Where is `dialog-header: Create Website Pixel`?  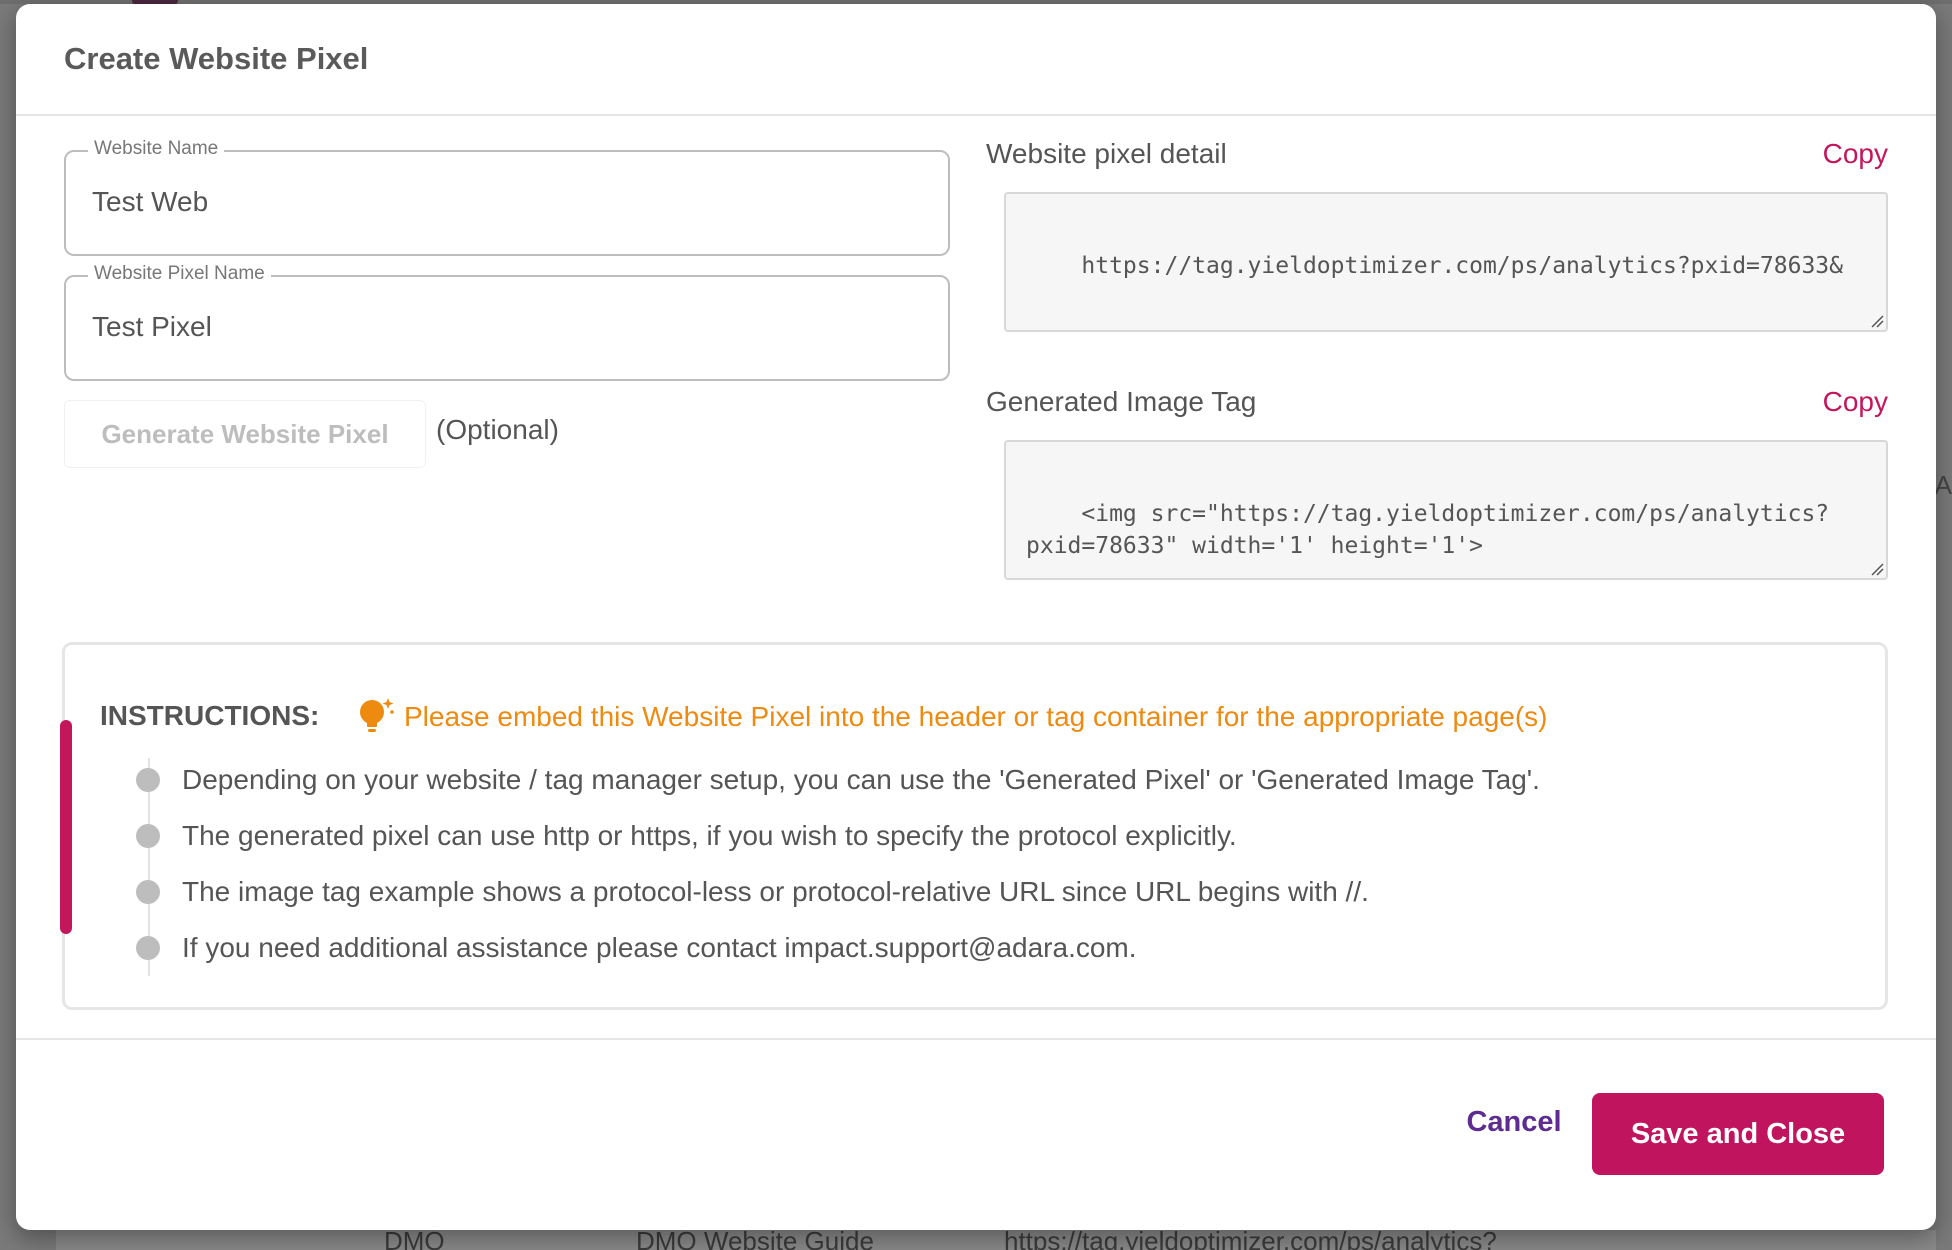 dialog-header: Create Website Pixel is located at coordinates (976, 60).